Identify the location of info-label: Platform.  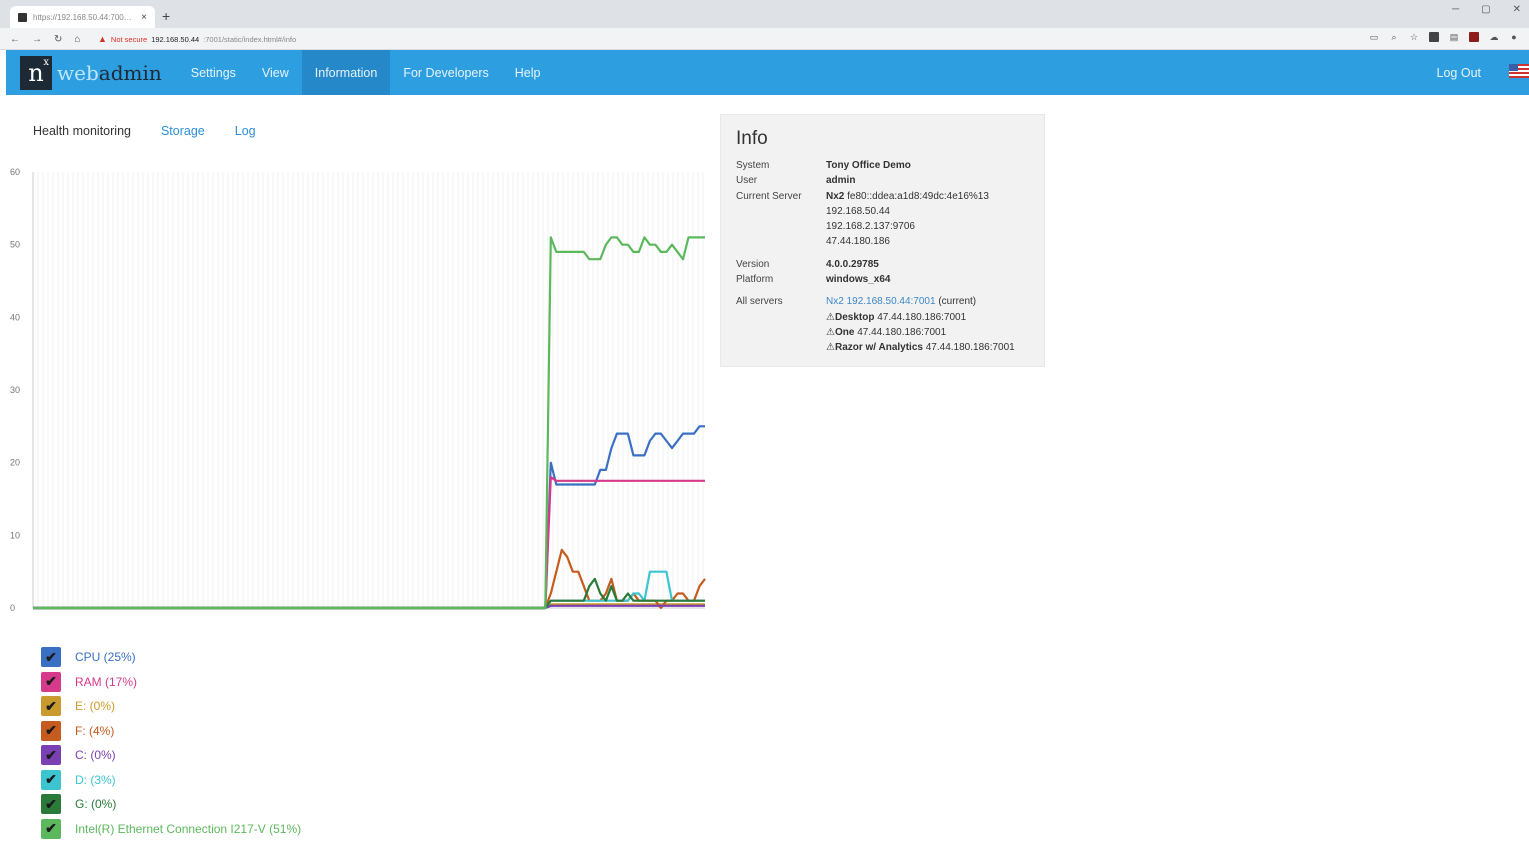
(755, 280).